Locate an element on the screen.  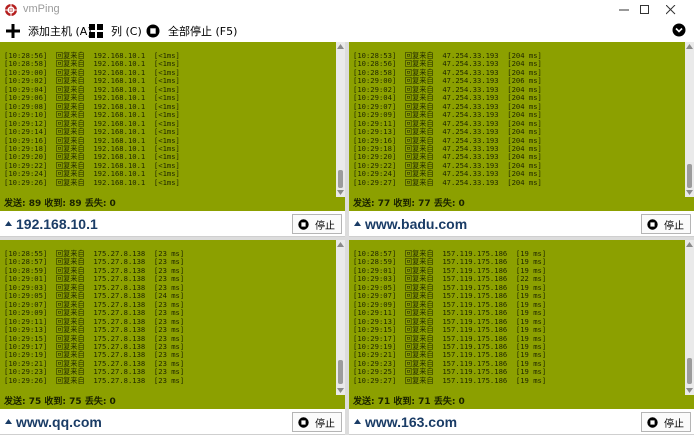
ping-stats: 发送: 71 收到: 71 丢失: 0 is located at coordinates (521, 402).